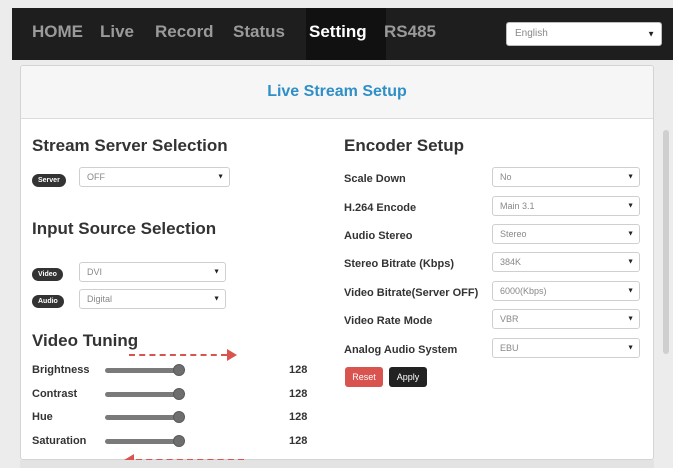  What do you see at coordinates (404, 145) in the screenshot?
I see `encoder-setup-heading: Encoder Setup` at bounding box center [404, 145].